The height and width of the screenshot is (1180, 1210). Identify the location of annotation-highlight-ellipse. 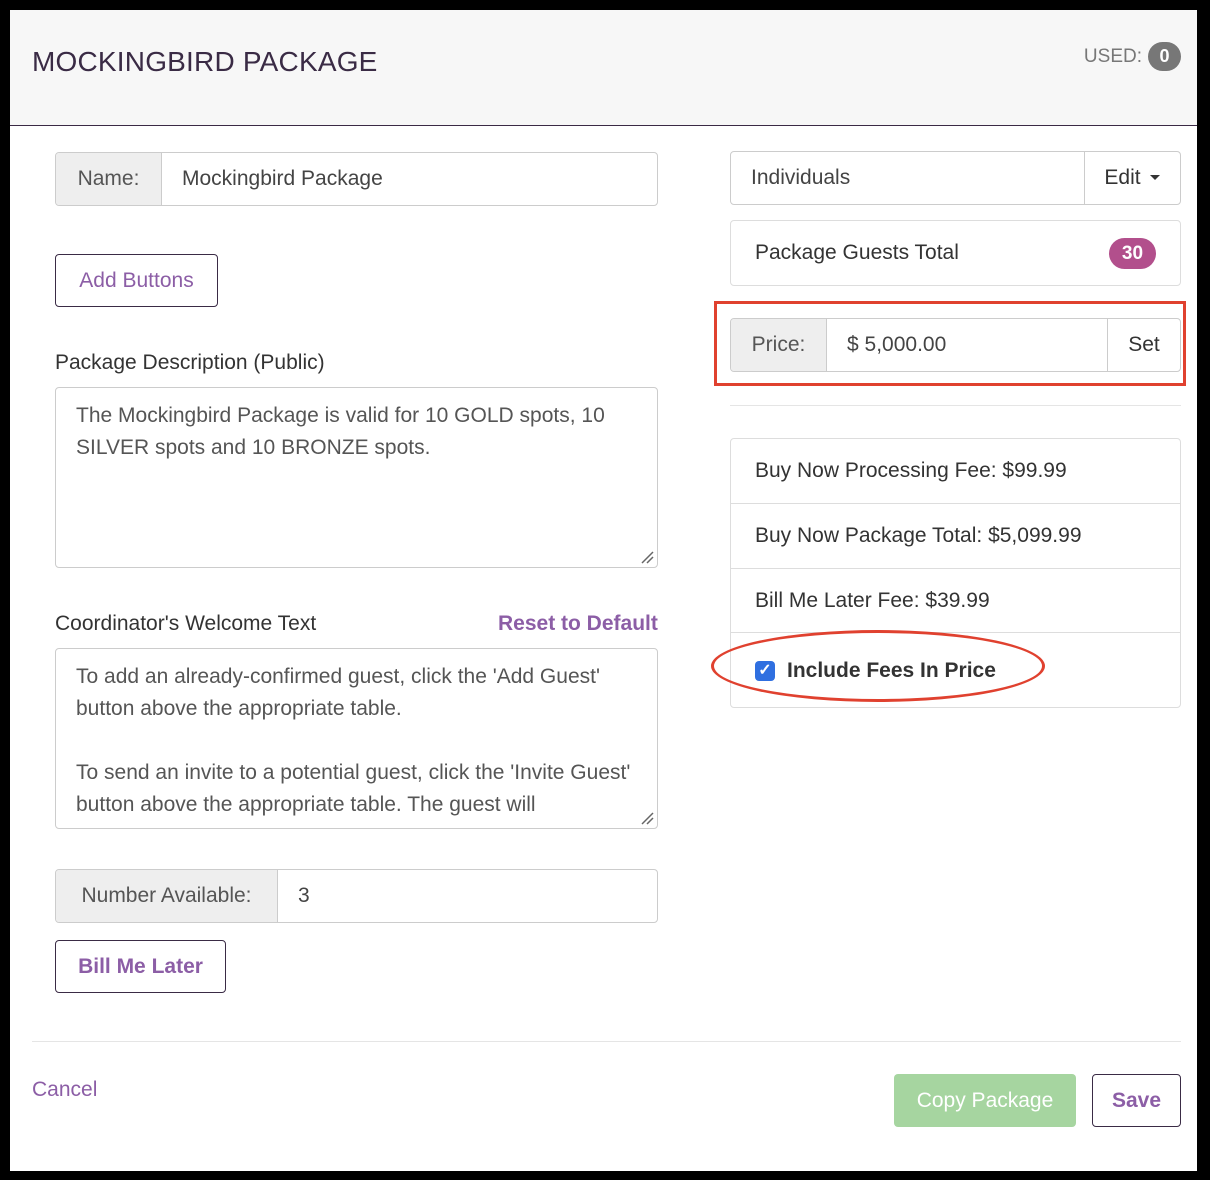
(878, 666).